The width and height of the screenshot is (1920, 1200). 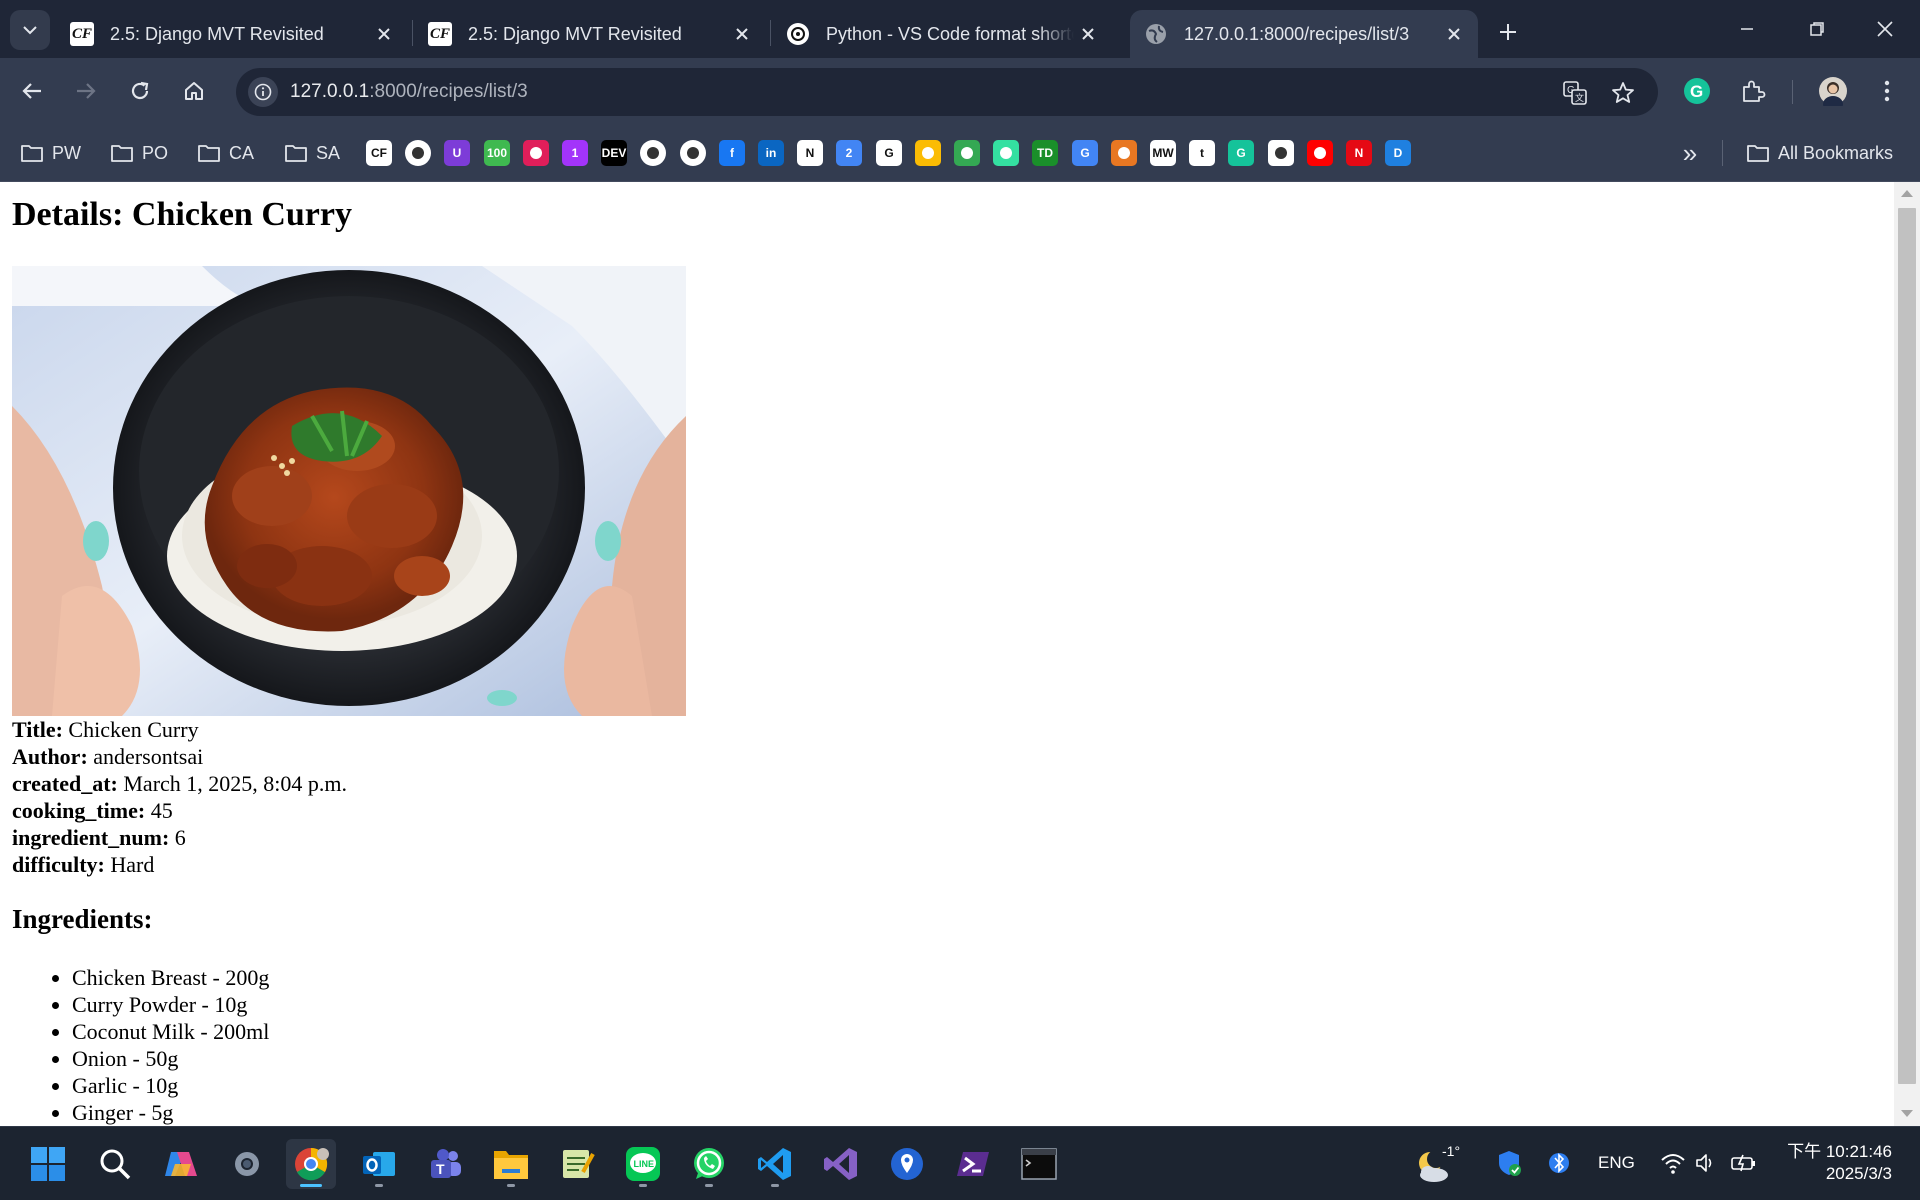 I want to click on grammarly-extension-icon: G, so click(x=1697, y=91).